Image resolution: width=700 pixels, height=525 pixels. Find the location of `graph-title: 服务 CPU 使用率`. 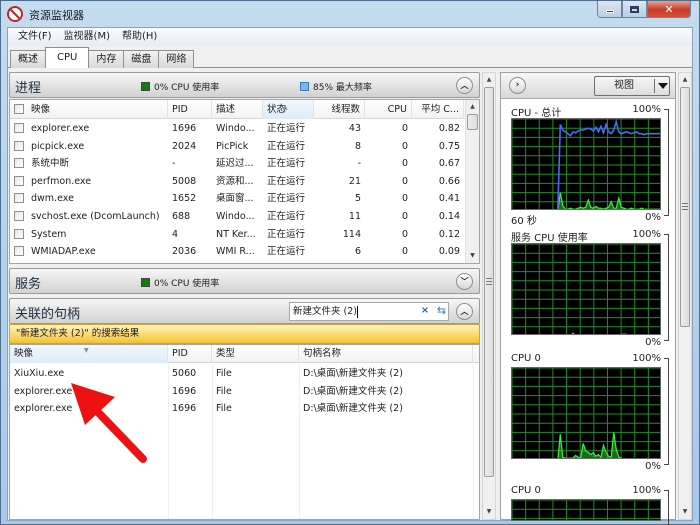

graph-title: 服务 CPU 使用率 is located at coordinates (549, 238).